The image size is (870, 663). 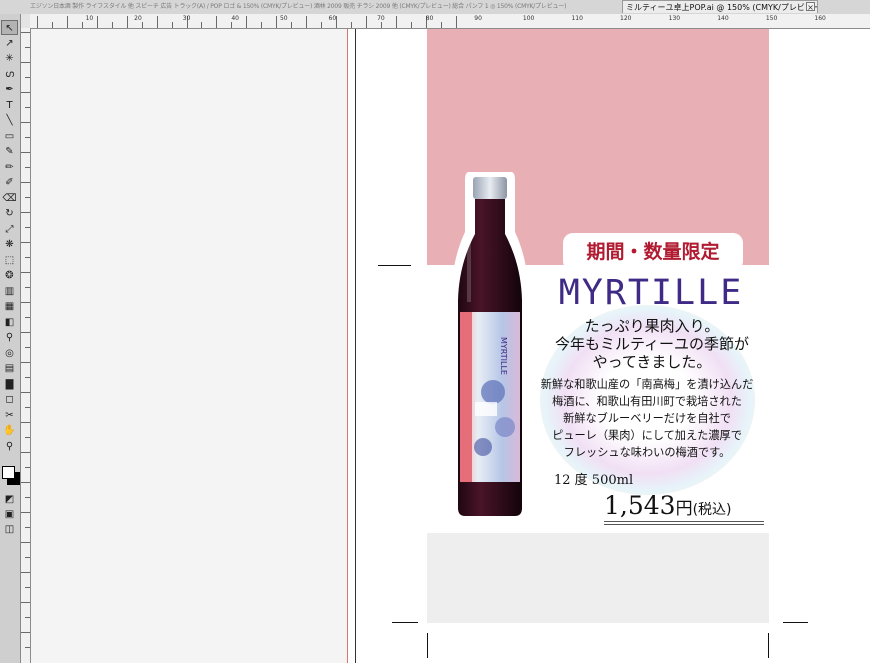 I want to click on body-copy-line: 新鮮なブルーベリーだけを自社で, so click(x=647, y=418).